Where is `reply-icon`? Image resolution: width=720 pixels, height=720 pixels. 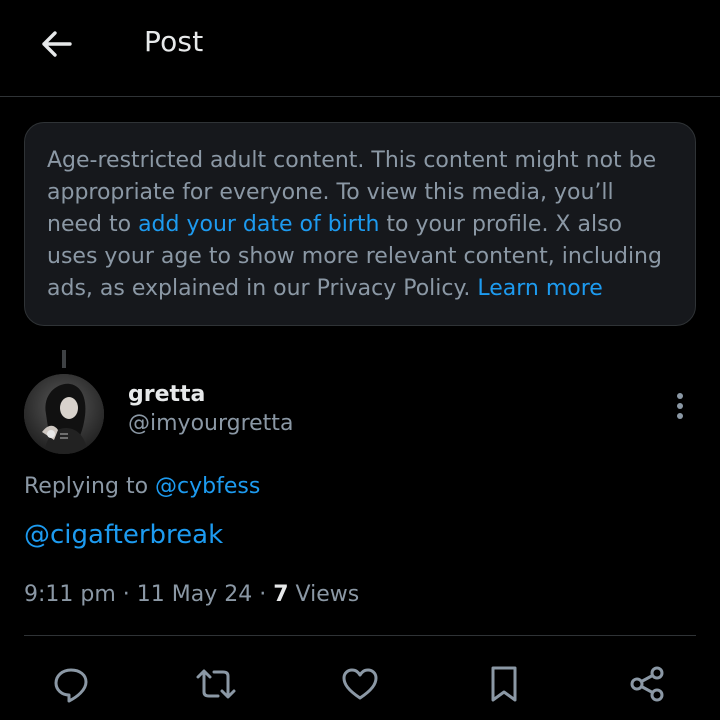 reply-icon is located at coordinates (71, 685).